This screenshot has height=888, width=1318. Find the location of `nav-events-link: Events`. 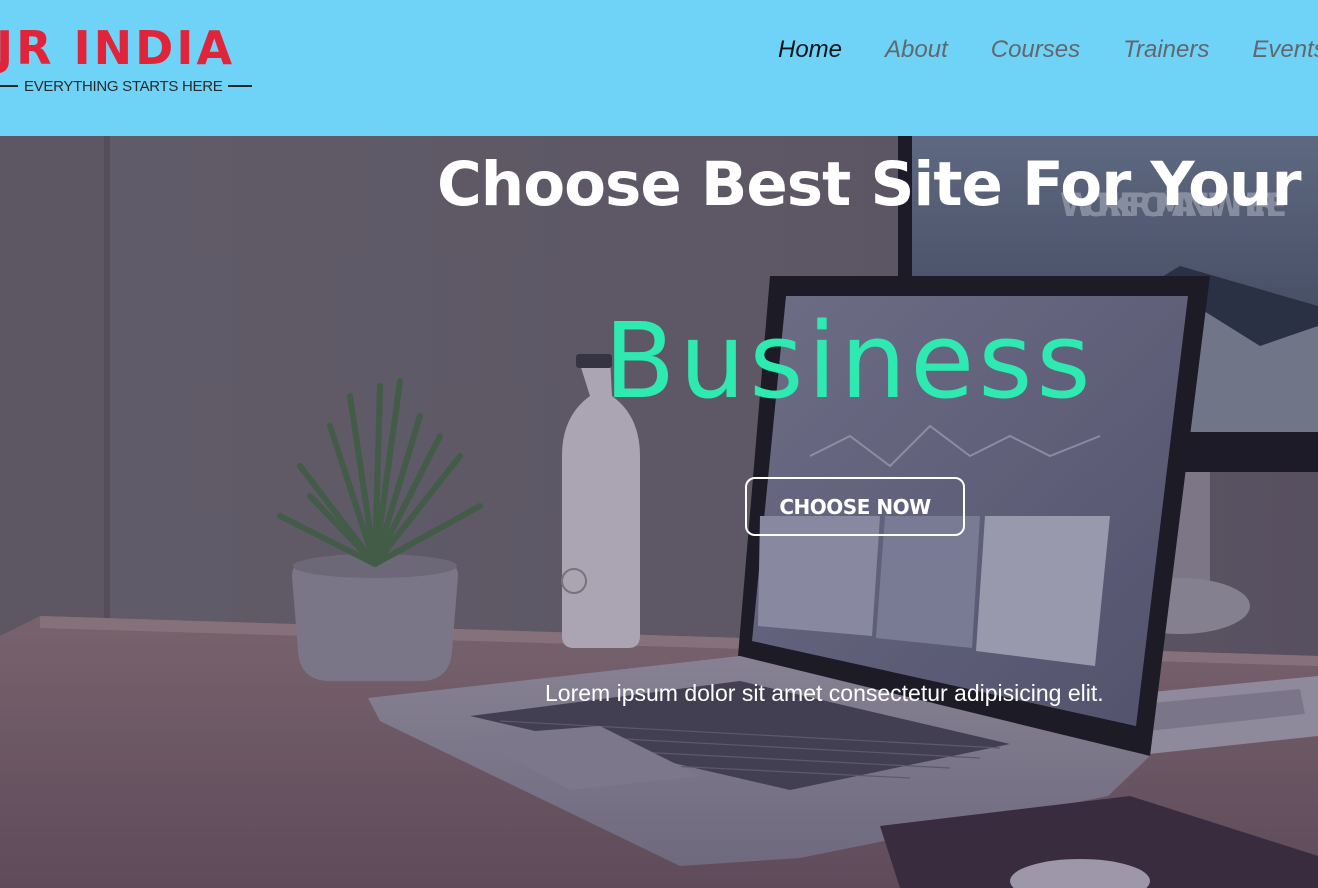

nav-events-link: Events is located at coordinates (1285, 50).